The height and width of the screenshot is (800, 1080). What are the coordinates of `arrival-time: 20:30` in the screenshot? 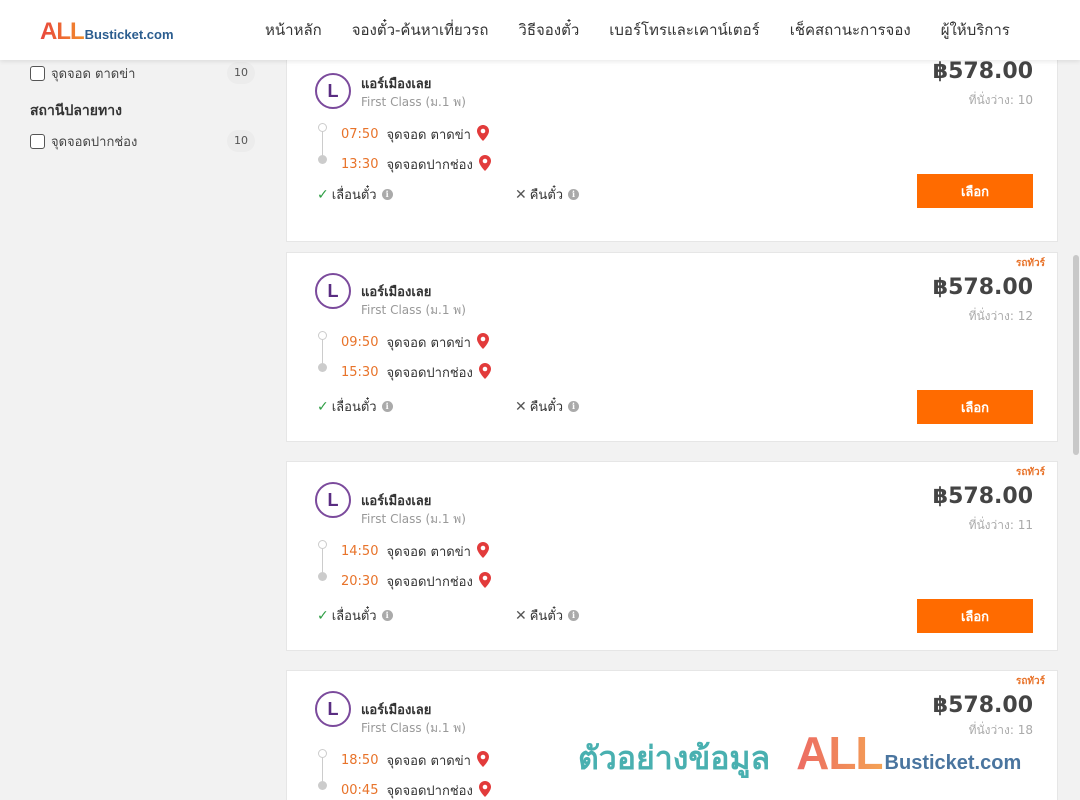 It's located at (360, 581).